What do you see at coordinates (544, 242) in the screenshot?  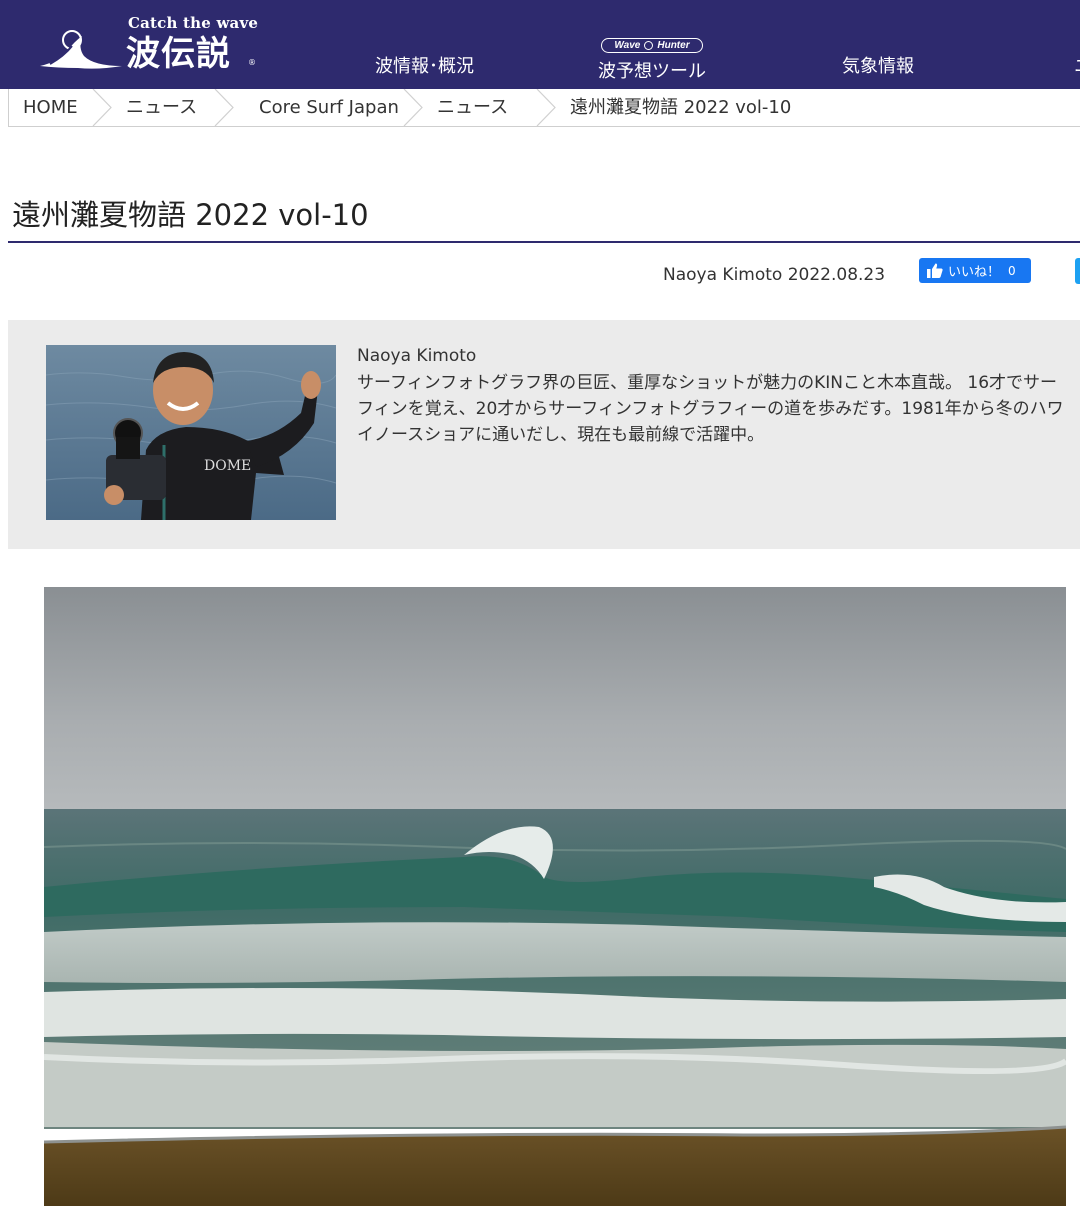 I see `title-divider` at bounding box center [544, 242].